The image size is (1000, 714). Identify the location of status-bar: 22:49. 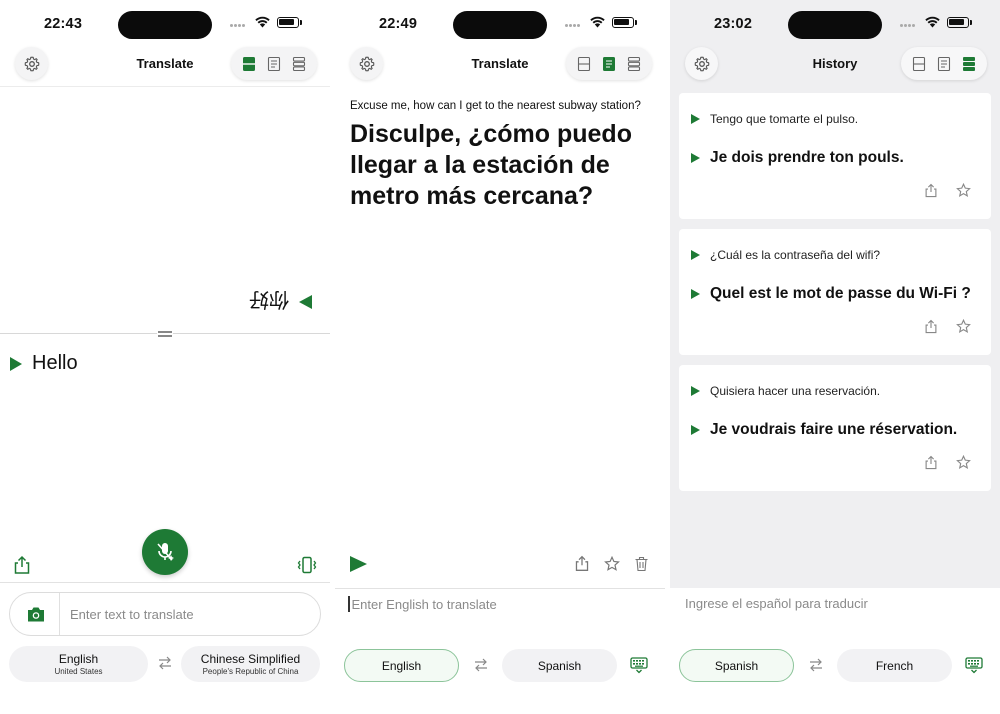
(500, 23).